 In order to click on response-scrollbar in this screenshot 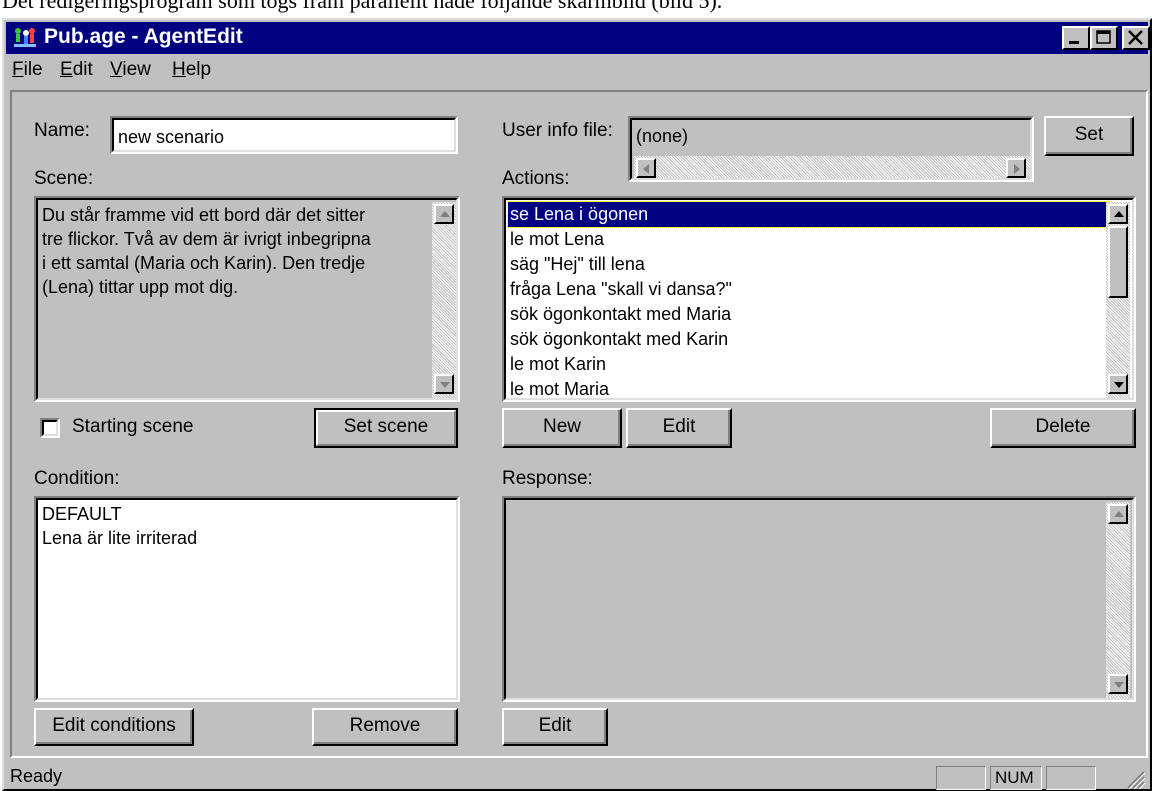, I will do `click(1118, 600)`.